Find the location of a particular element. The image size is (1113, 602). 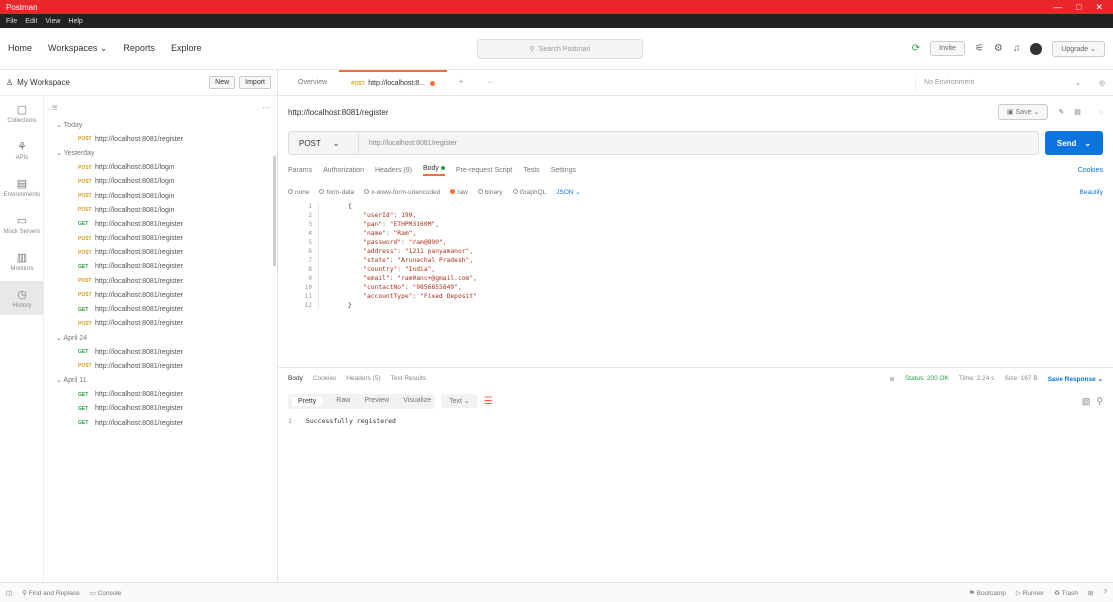

workspace-name: My Workspace is located at coordinates (43, 82).